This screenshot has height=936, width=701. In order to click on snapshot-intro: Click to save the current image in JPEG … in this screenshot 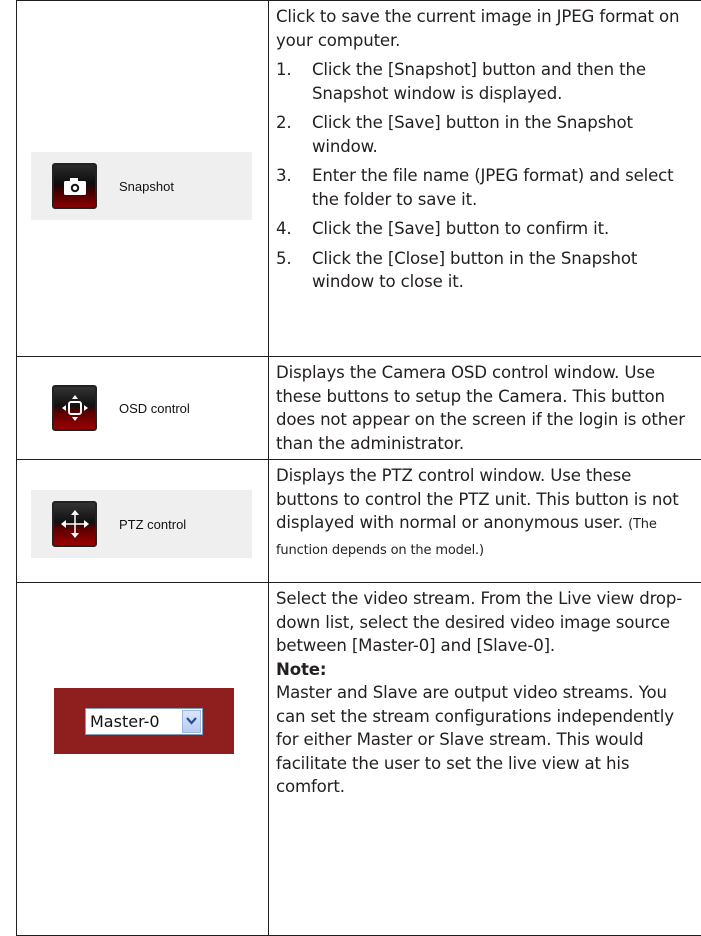, I will do `click(485, 28)`.